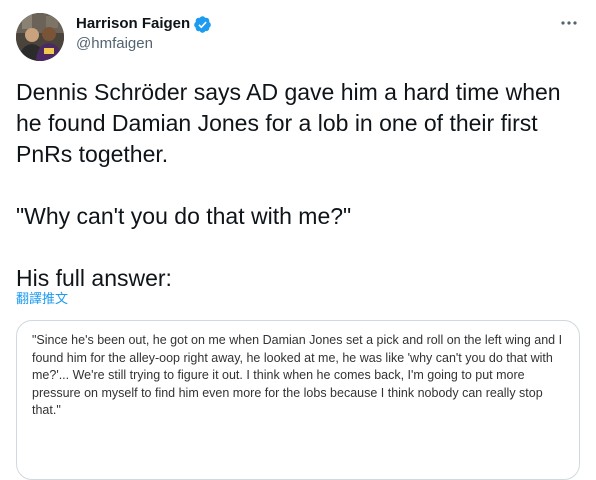 The width and height of the screenshot is (596, 480). I want to click on display-name: Harrison Faigen, so click(133, 24).